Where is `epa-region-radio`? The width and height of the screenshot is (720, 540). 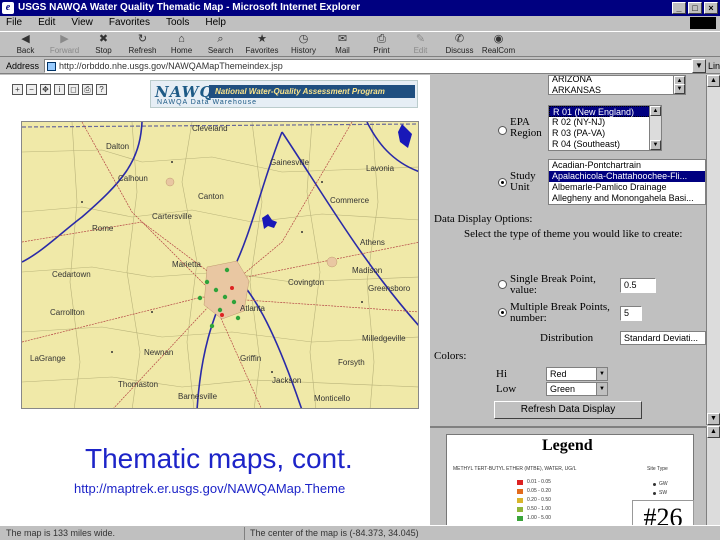 epa-region-radio is located at coordinates (502, 130).